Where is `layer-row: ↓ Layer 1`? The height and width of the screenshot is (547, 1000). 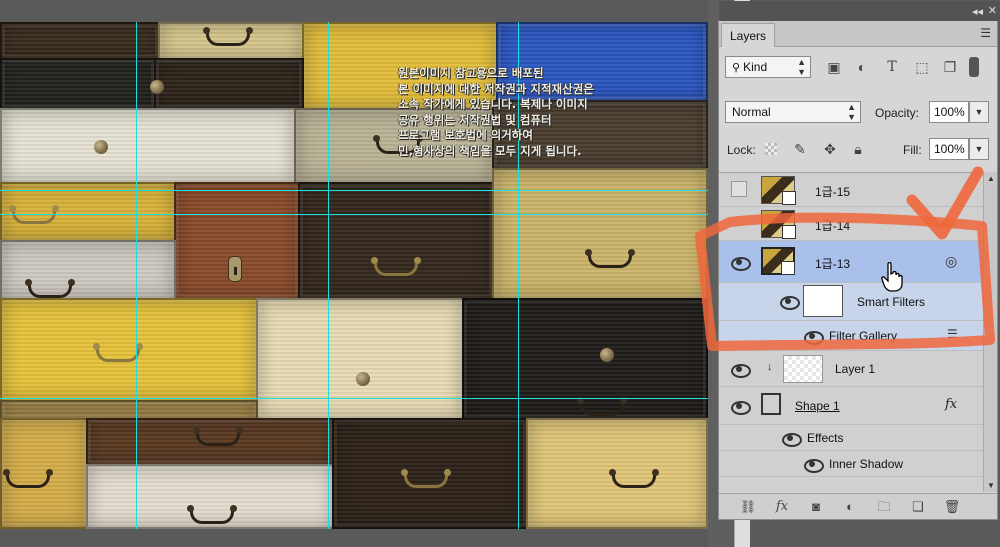 layer-row: ↓ Layer 1 is located at coordinates (851, 369).